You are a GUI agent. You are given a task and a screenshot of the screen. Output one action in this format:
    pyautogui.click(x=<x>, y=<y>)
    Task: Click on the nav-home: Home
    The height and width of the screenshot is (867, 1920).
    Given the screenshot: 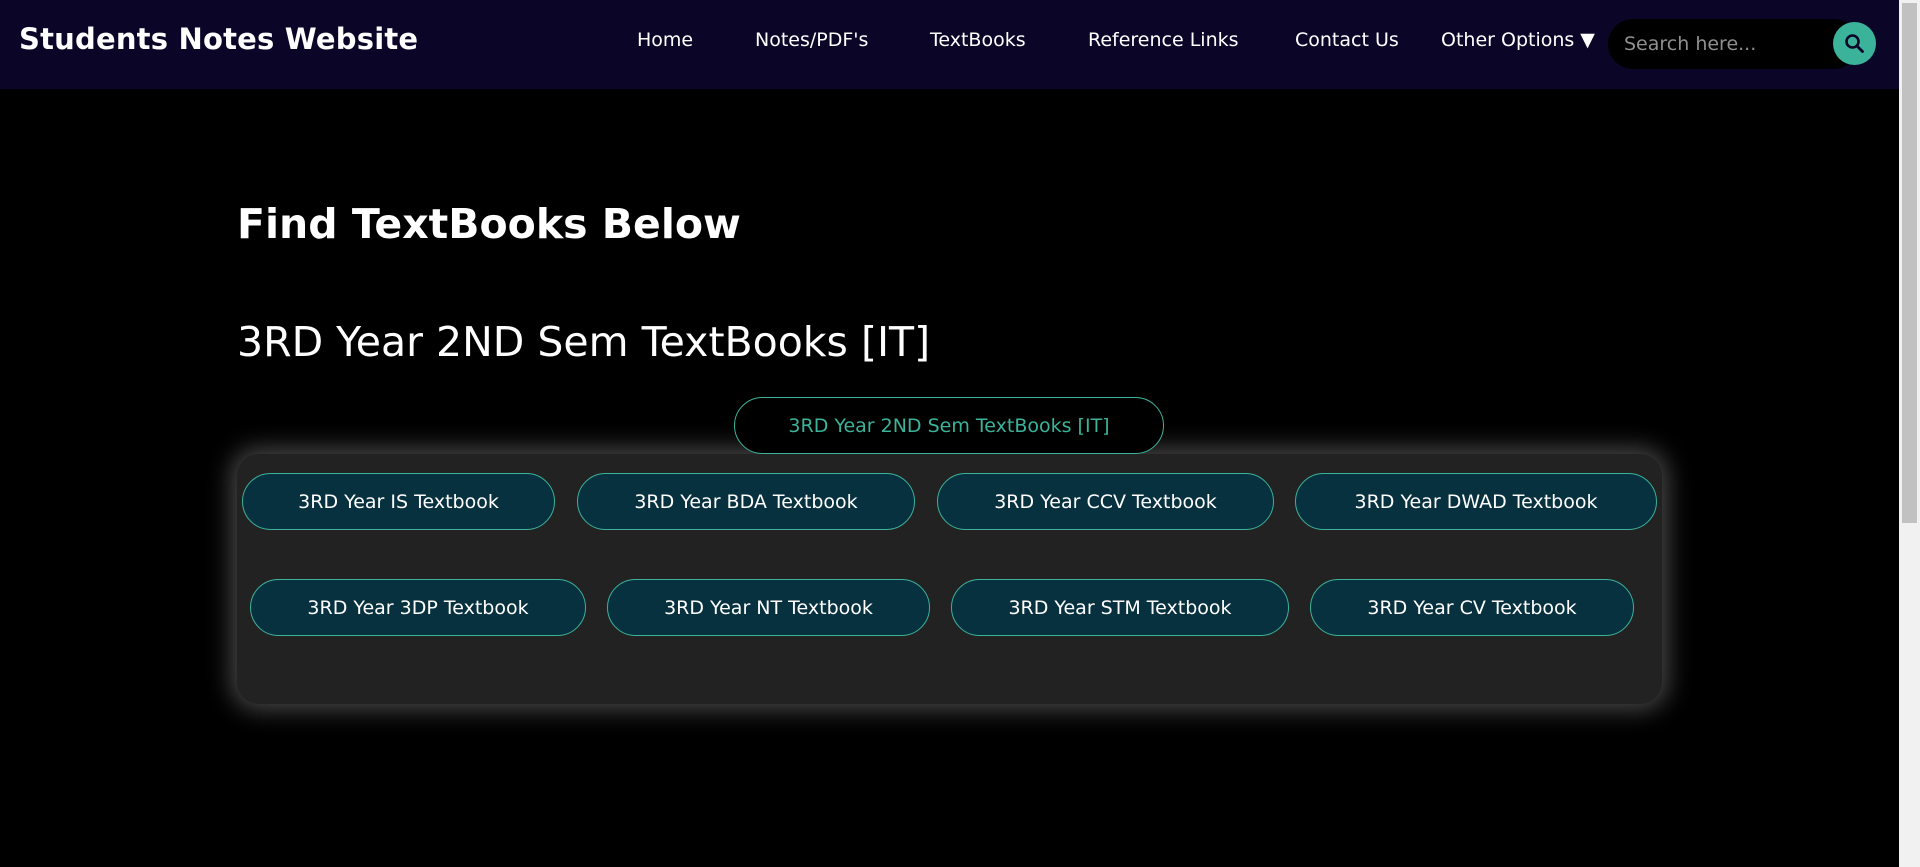 What is the action you would take?
    pyautogui.click(x=665, y=40)
    